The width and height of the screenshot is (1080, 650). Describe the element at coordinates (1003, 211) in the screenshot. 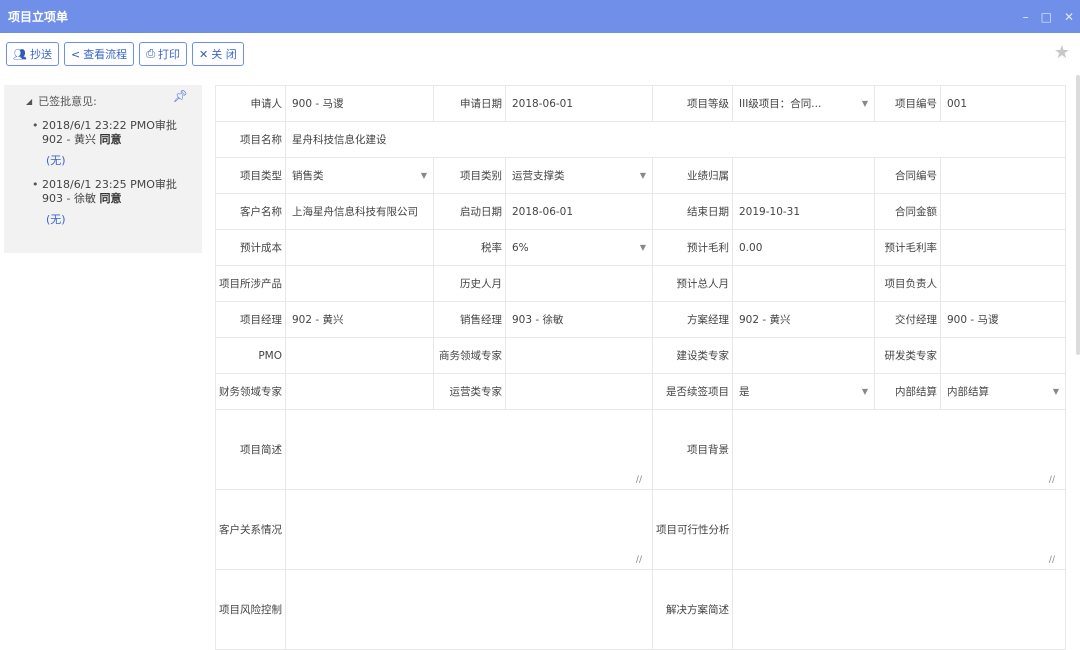

I see `contract-amount-field` at that location.